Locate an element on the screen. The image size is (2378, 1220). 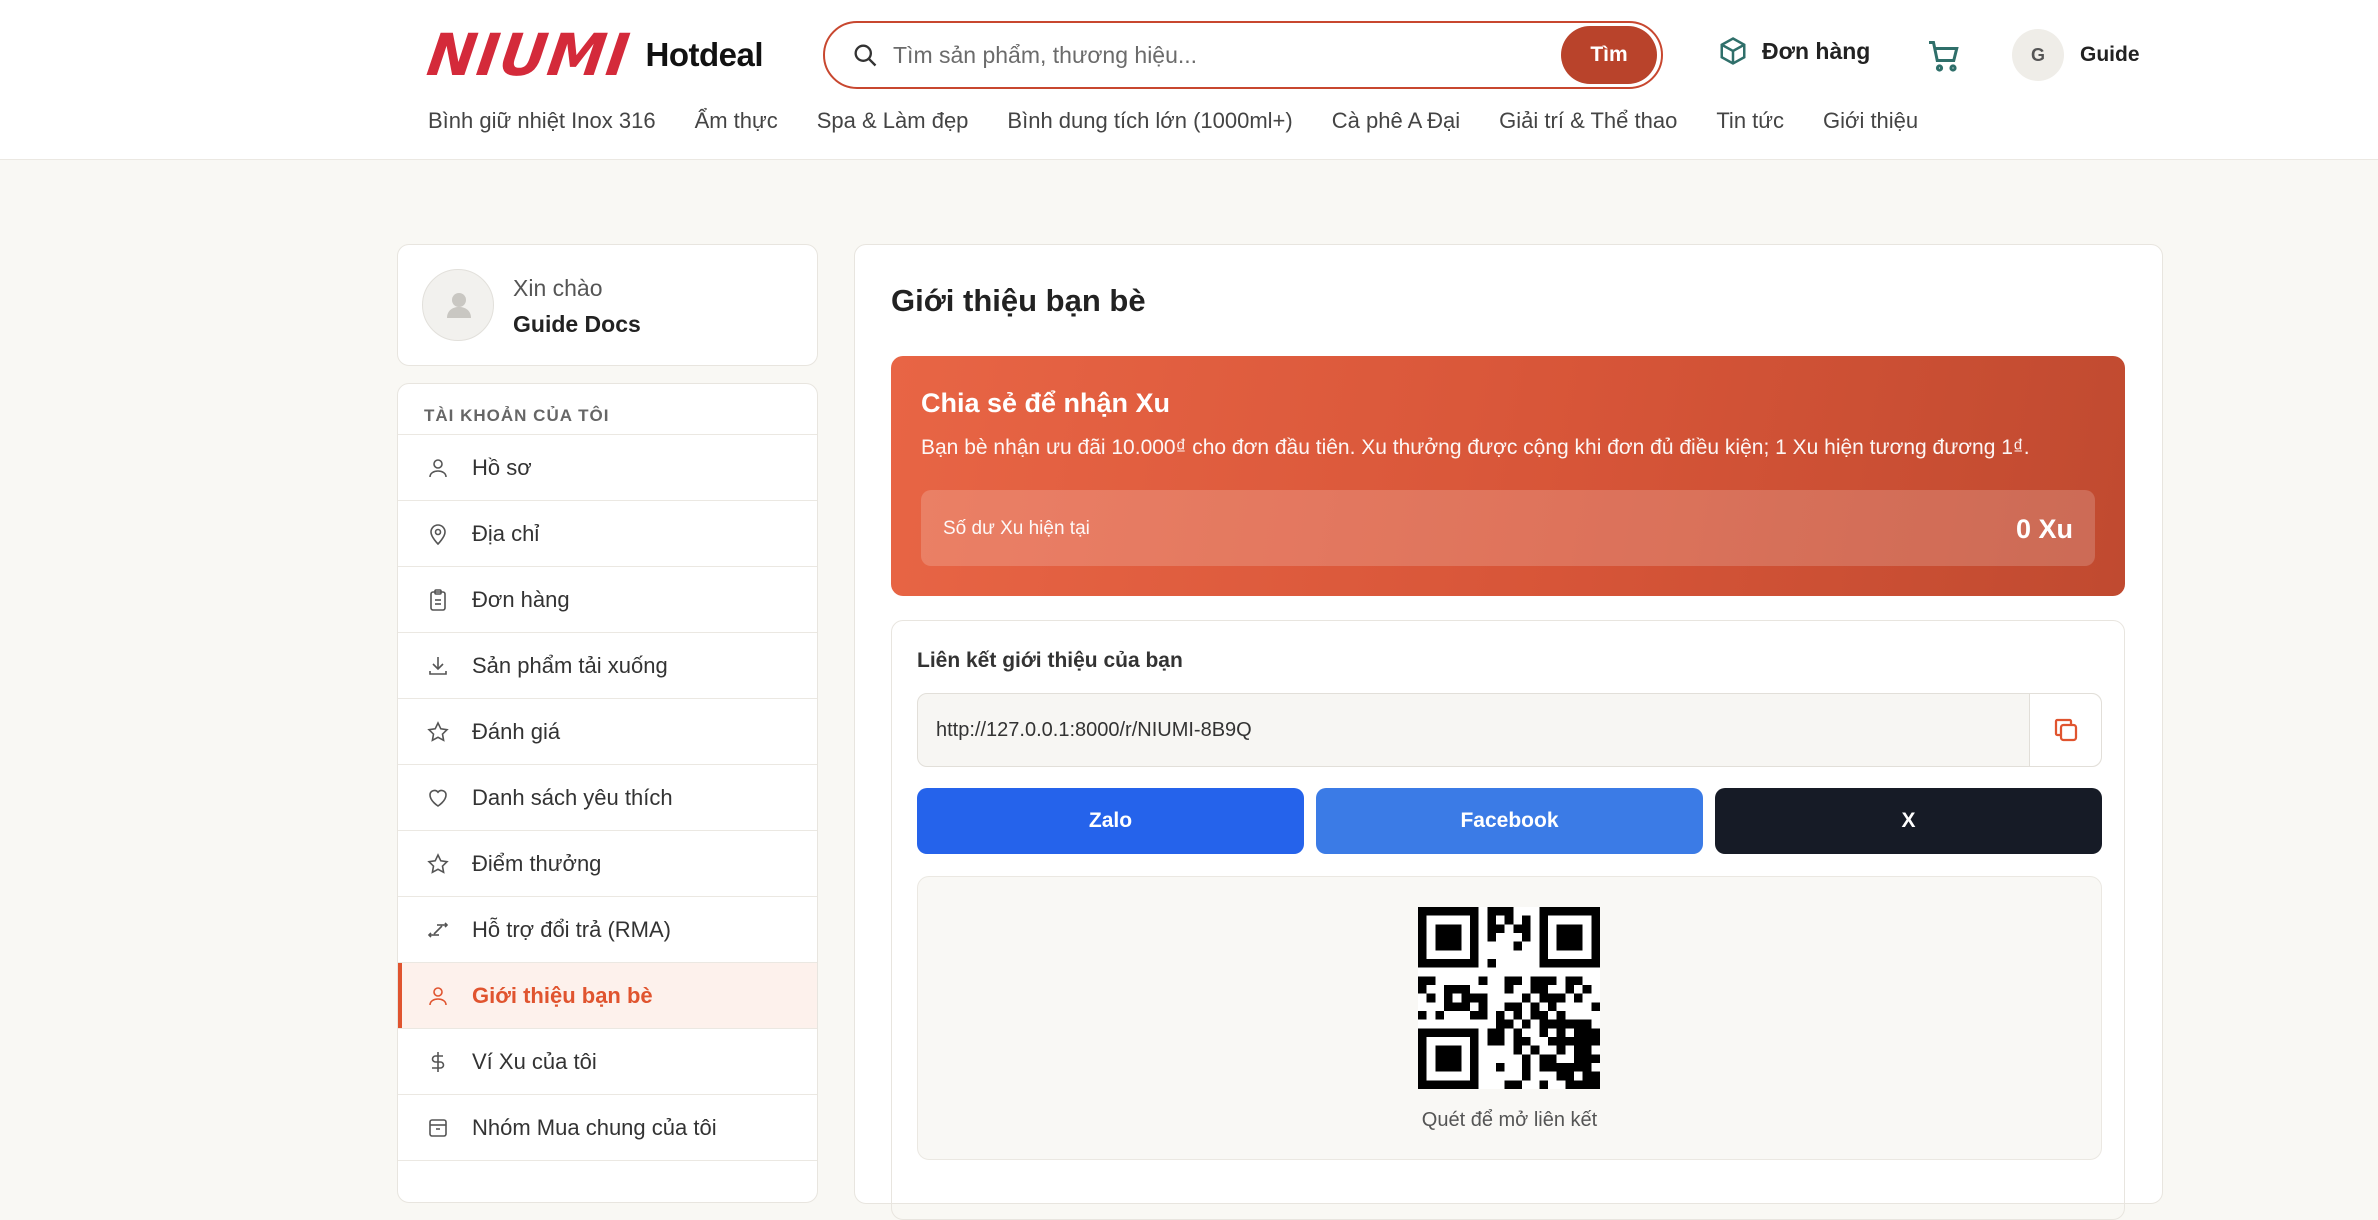
sidebar-item-referral: Giới thiệu bạn bè is located at coordinates (607, 995).